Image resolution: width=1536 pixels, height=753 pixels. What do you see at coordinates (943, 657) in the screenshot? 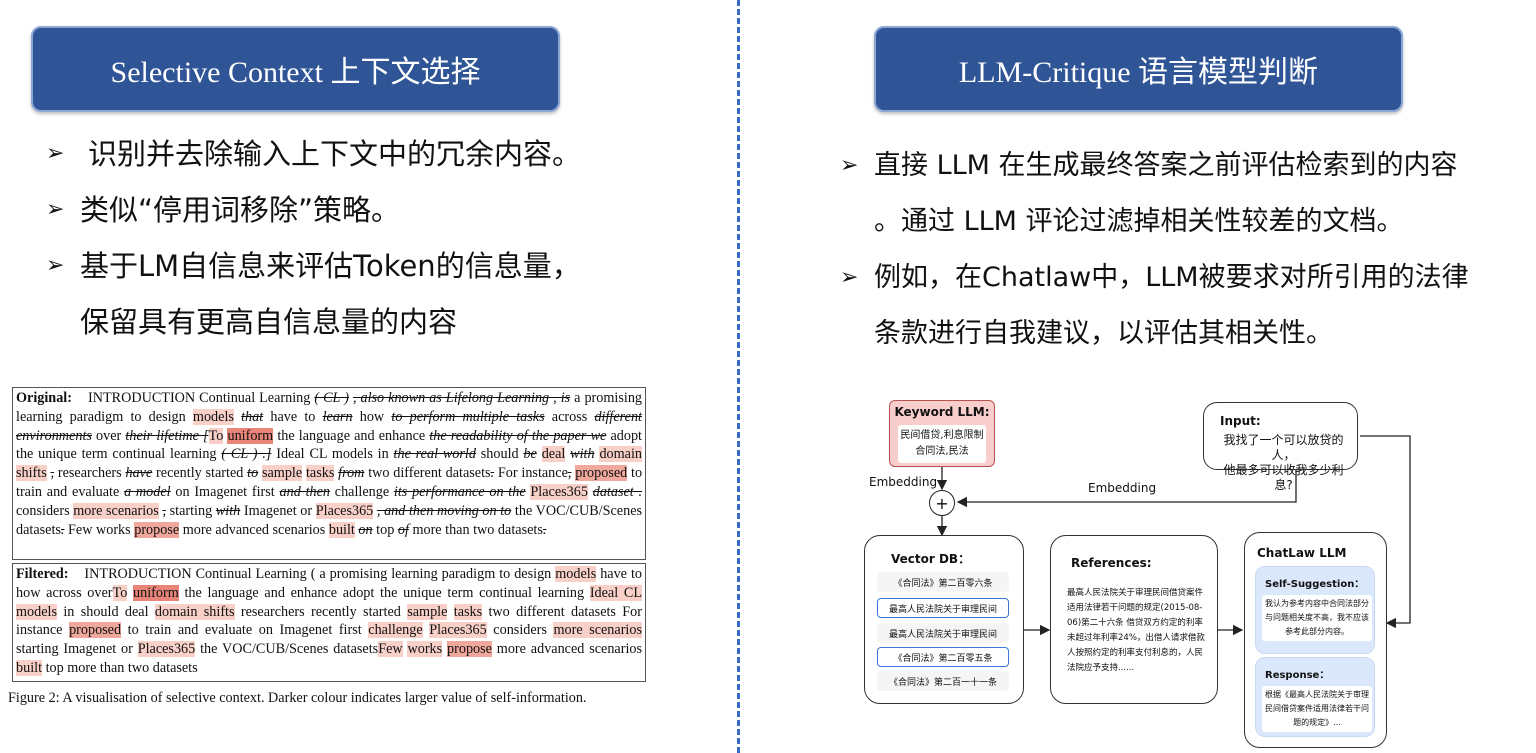
I see `vector-item-selected: 《合同法》第二百零五条` at bounding box center [943, 657].